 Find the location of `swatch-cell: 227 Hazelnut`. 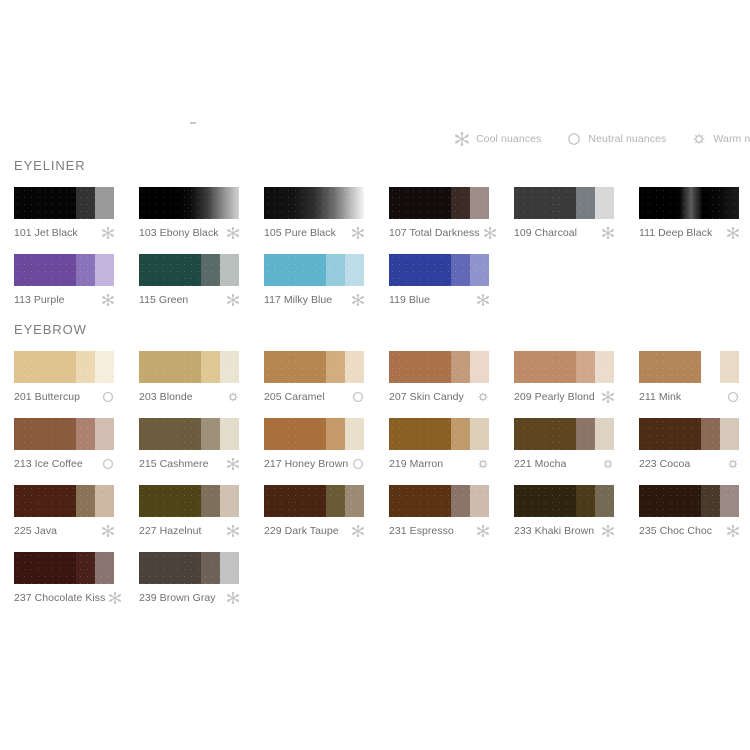

swatch-cell: 227 Hazelnut is located at coordinates (189, 511).